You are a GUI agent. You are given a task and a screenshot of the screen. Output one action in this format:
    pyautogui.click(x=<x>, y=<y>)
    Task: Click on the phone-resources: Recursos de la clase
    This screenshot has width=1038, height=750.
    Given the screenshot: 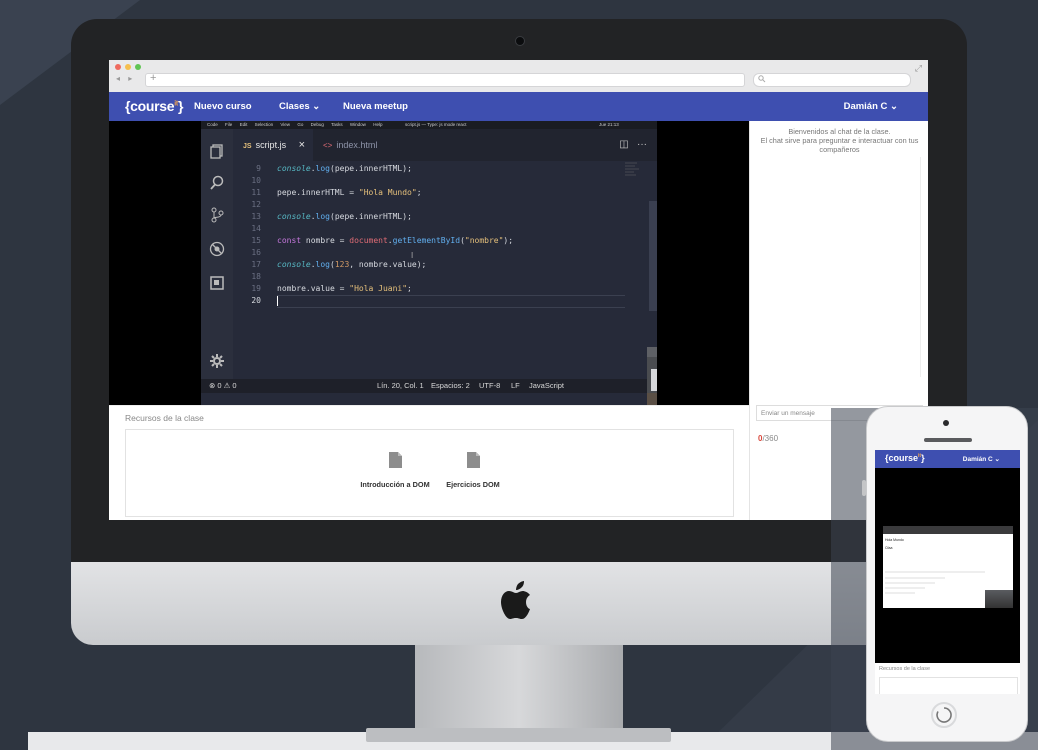 What is the action you would take?
    pyautogui.click(x=947, y=678)
    